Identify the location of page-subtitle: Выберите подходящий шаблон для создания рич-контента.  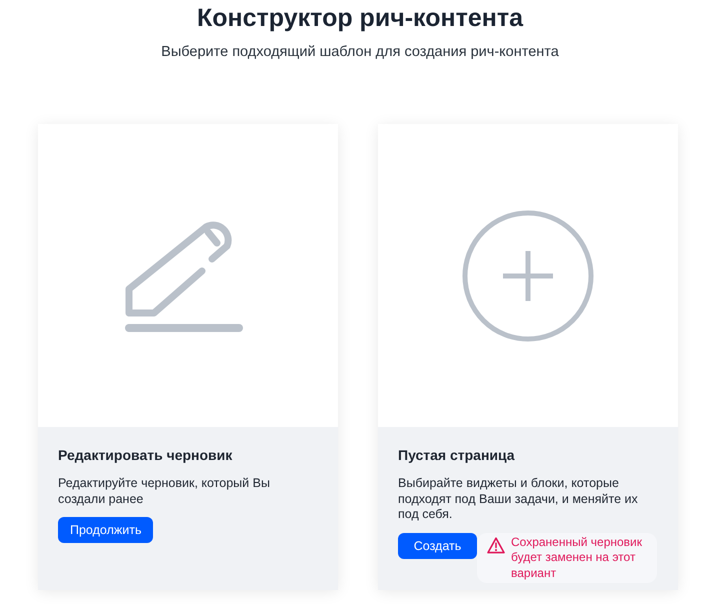
(360, 52).